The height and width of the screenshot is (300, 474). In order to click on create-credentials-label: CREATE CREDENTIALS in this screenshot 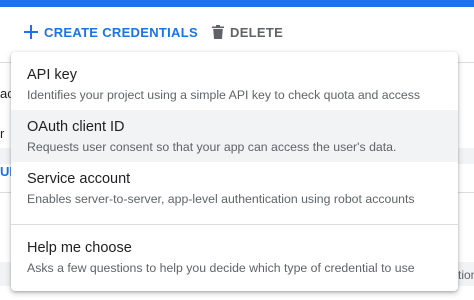, I will do `click(121, 32)`.